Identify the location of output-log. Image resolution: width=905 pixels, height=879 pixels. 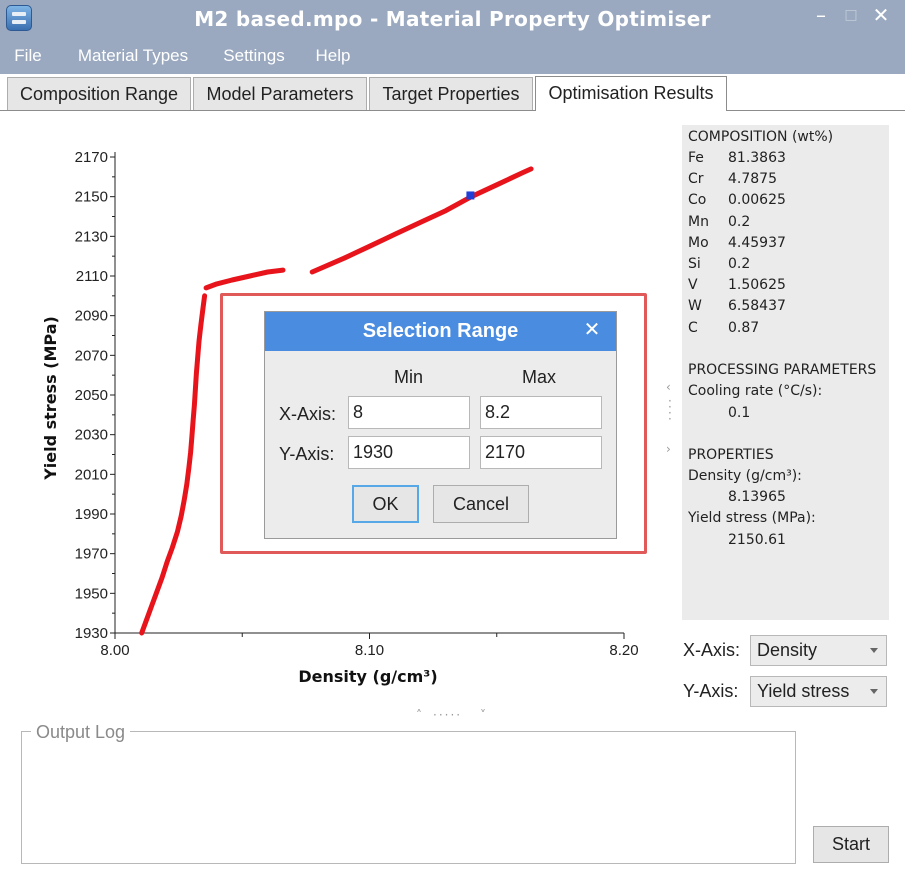
(408, 797).